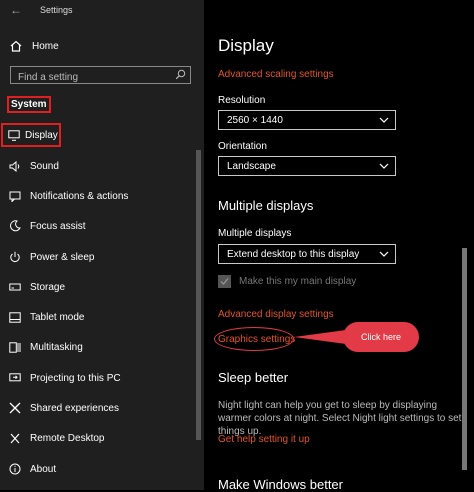  What do you see at coordinates (79, 196) in the screenshot?
I see `sidebar-item-label: Notifications & actions` at bounding box center [79, 196].